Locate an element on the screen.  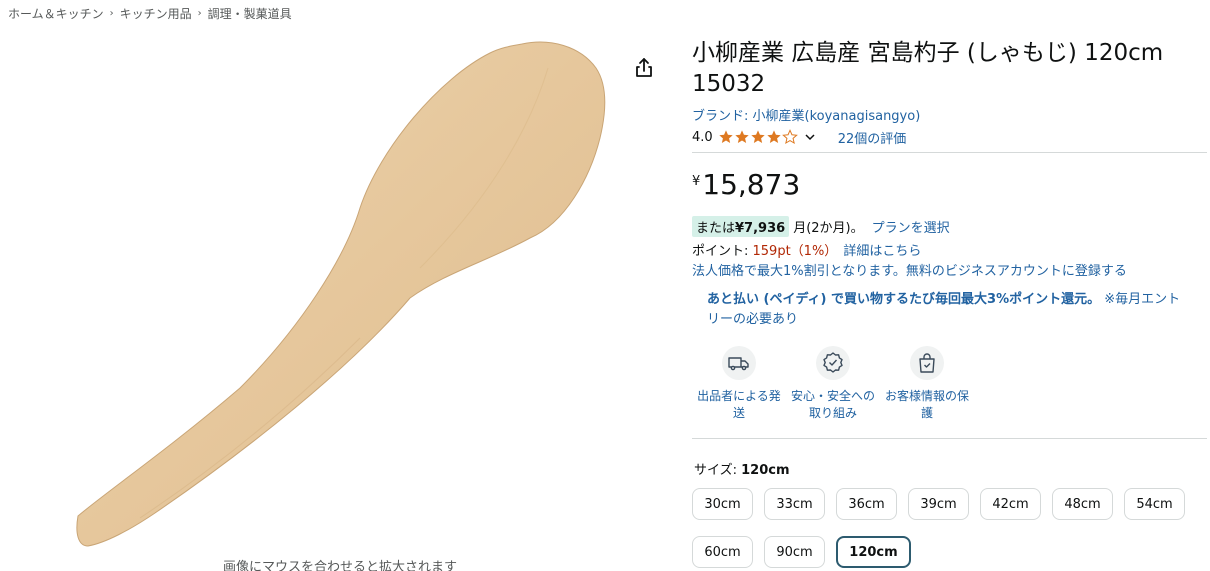
feature-badges: 出品者による発送 安心・安全への取り組み お客様情報の保護 is located at coordinates (949, 388).